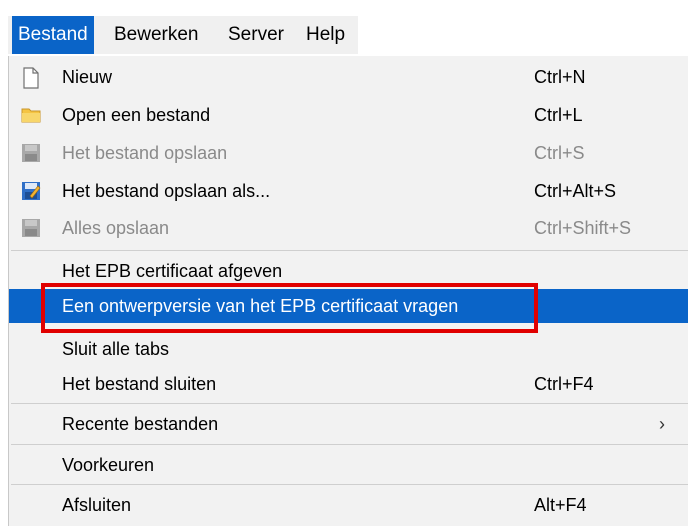 This screenshot has width=688, height=526. Describe the element at coordinates (583, 228) in the screenshot. I see `menu-item-shortcut: Ctrl+Shift+S` at that location.